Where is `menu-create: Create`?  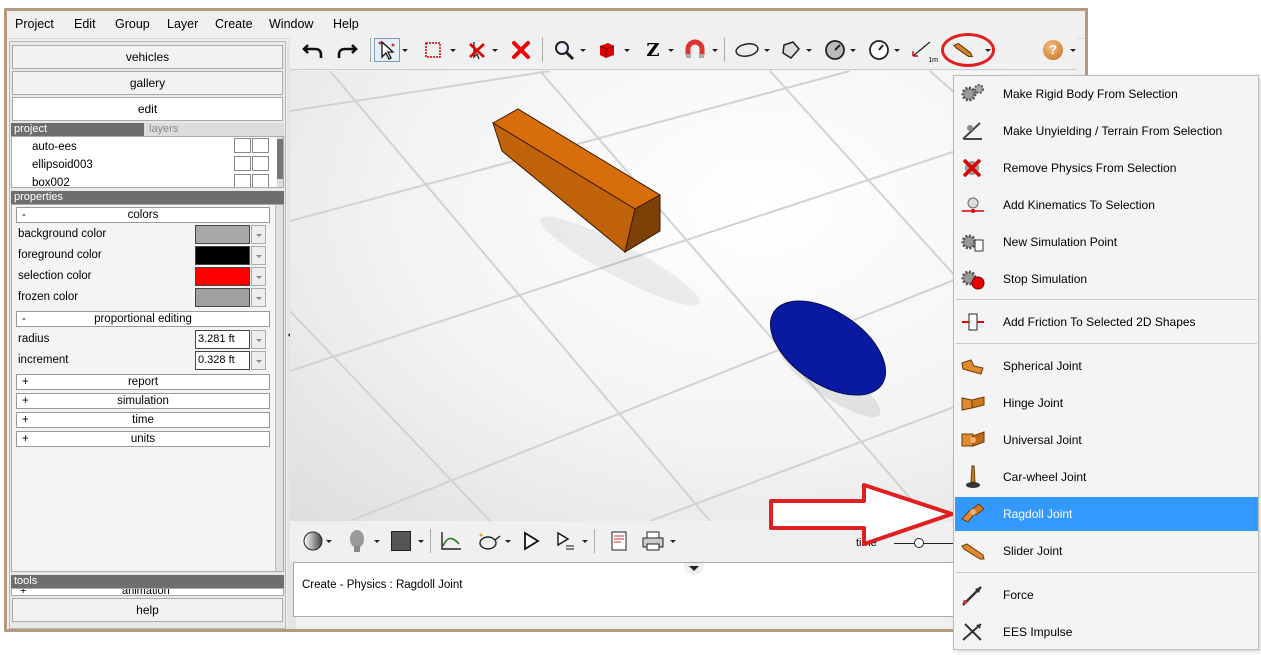 menu-create: Create is located at coordinates (234, 24).